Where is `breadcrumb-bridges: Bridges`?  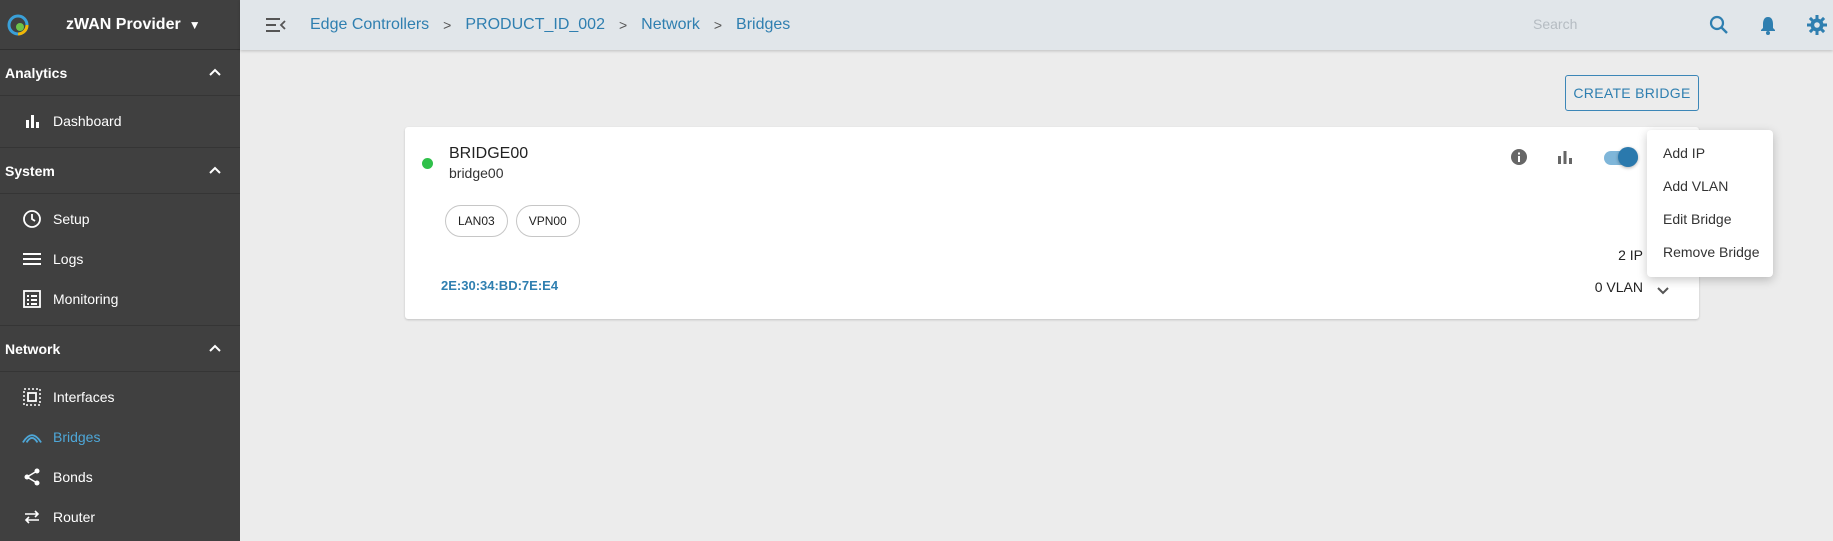
breadcrumb-bridges: Bridges is located at coordinates (763, 25).